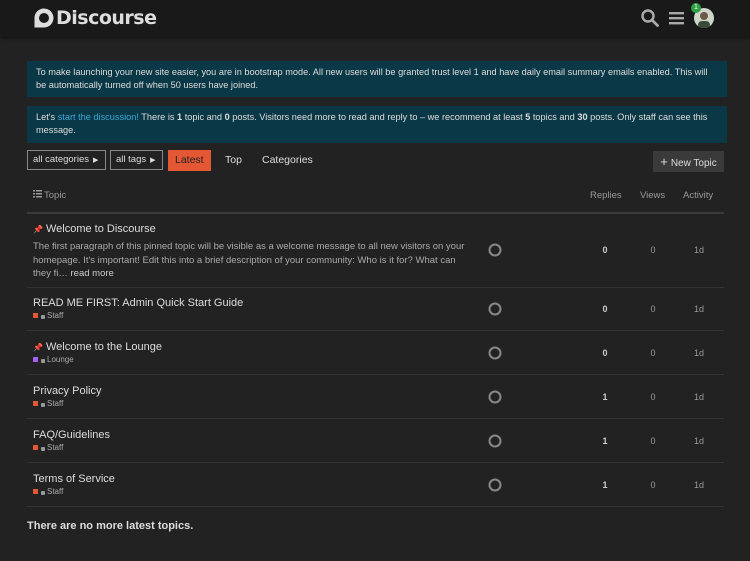 Image resolution: width=750 pixels, height=561 pixels. What do you see at coordinates (92, 273) in the screenshot?
I see `read-more-link: read more` at bounding box center [92, 273].